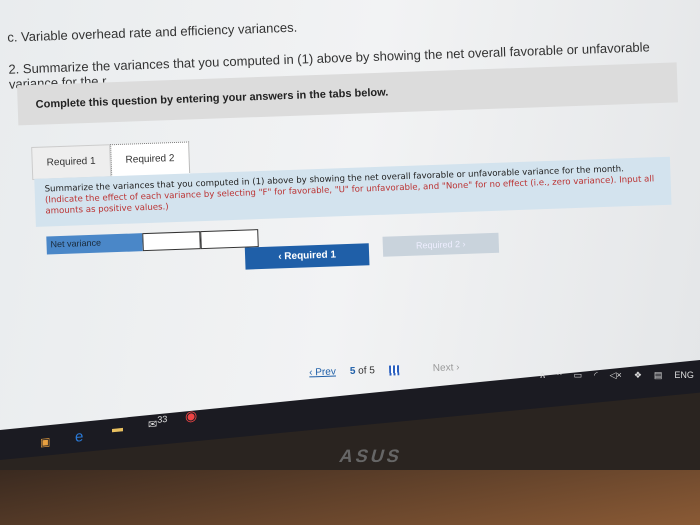  I want to click on tab-required-1: Required 1, so click(71, 162).